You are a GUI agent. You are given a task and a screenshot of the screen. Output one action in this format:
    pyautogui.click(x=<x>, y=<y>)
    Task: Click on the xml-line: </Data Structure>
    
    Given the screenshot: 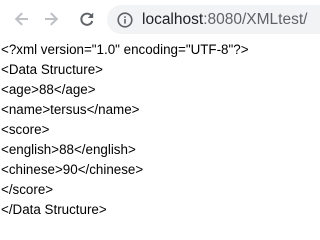 What is the action you would take?
    pyautogui.click(x=54, y=209)
    